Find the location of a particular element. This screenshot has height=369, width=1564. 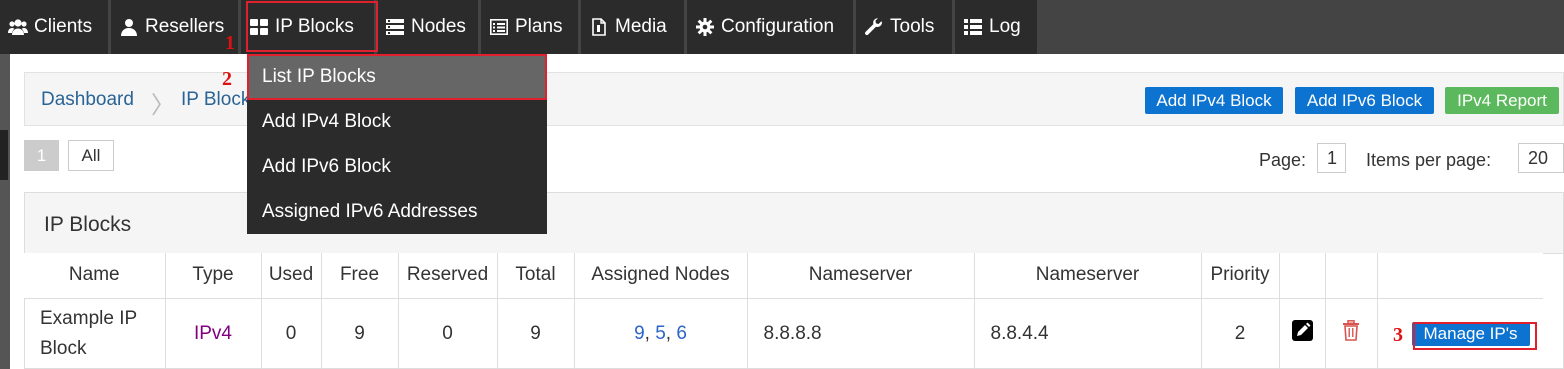

col-nameserver-2: Nameserver is located at coordinates (1088, 276).